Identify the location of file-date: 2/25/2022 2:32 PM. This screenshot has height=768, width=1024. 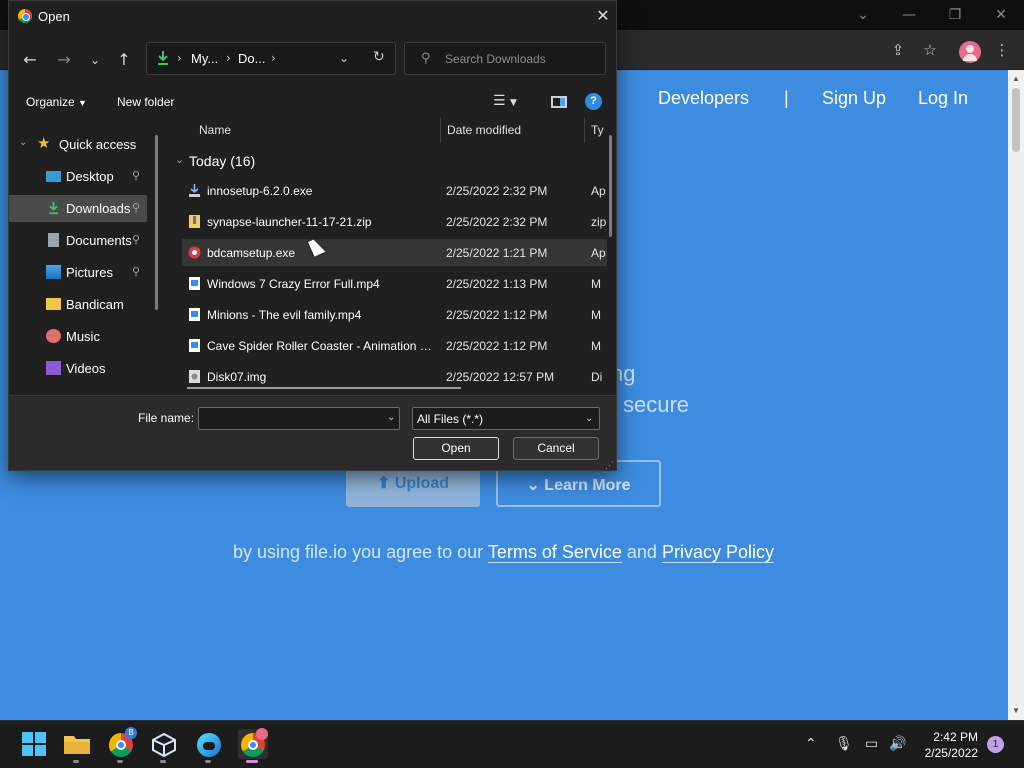
(497, 191).